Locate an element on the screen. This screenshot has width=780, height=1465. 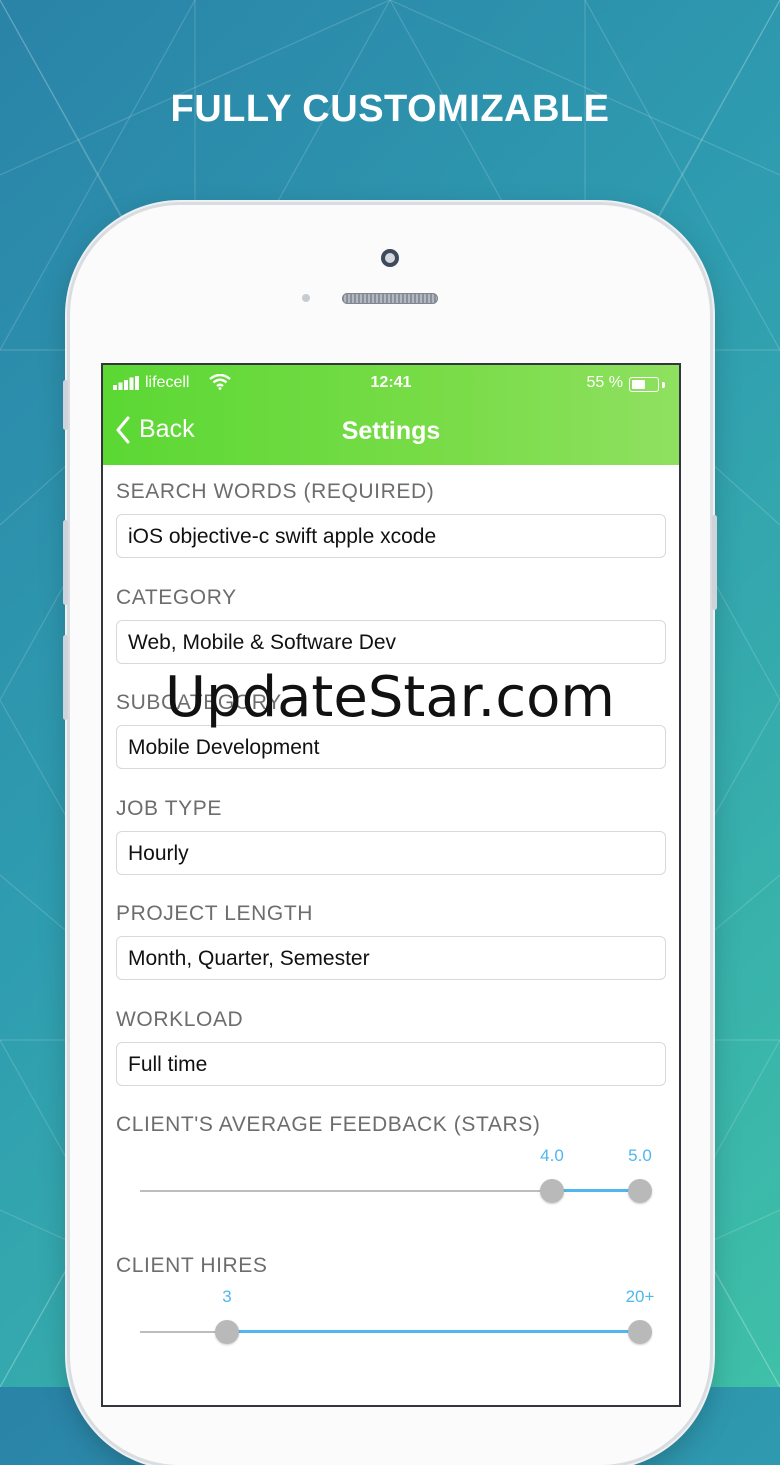
feedback-section: CLIENT'S AVERAGE FEEDBACK (STARS) is located at coordinates (391, 1126).